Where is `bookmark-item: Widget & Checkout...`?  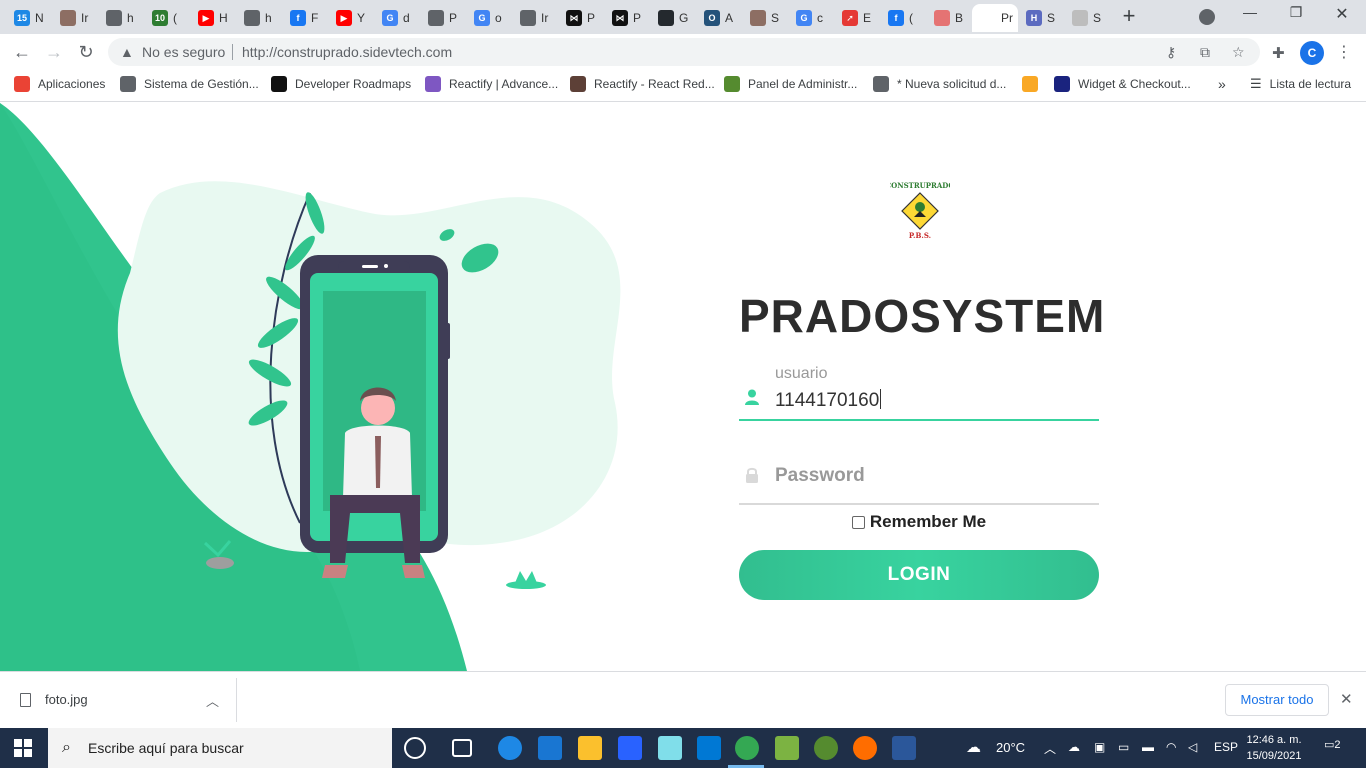
bookmark-item: Widget & Checkout... is located at coordinates (1122, 84).